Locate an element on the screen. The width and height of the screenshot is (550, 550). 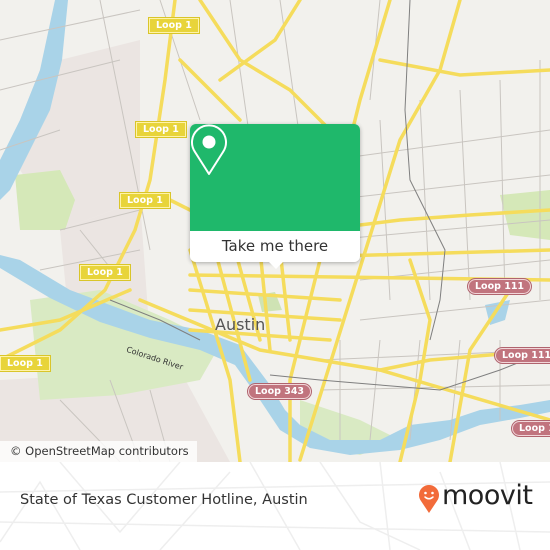
popup-header is located at coordinates (275, 177).